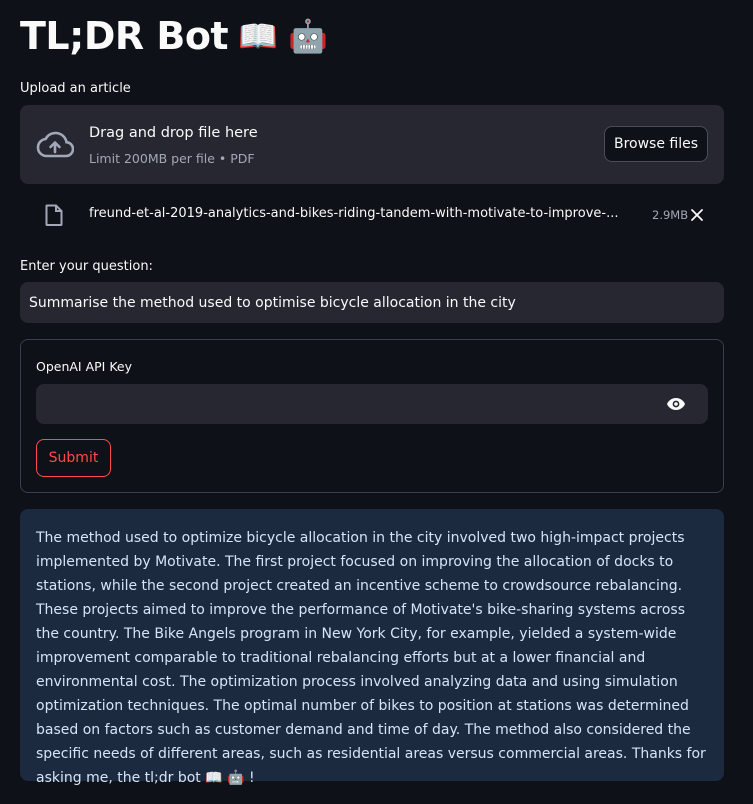  Describe the element at coordinates (172, 158) in the screenshot. I see `dropzone-limit: Limit 200MB per file • PDF` at that location.